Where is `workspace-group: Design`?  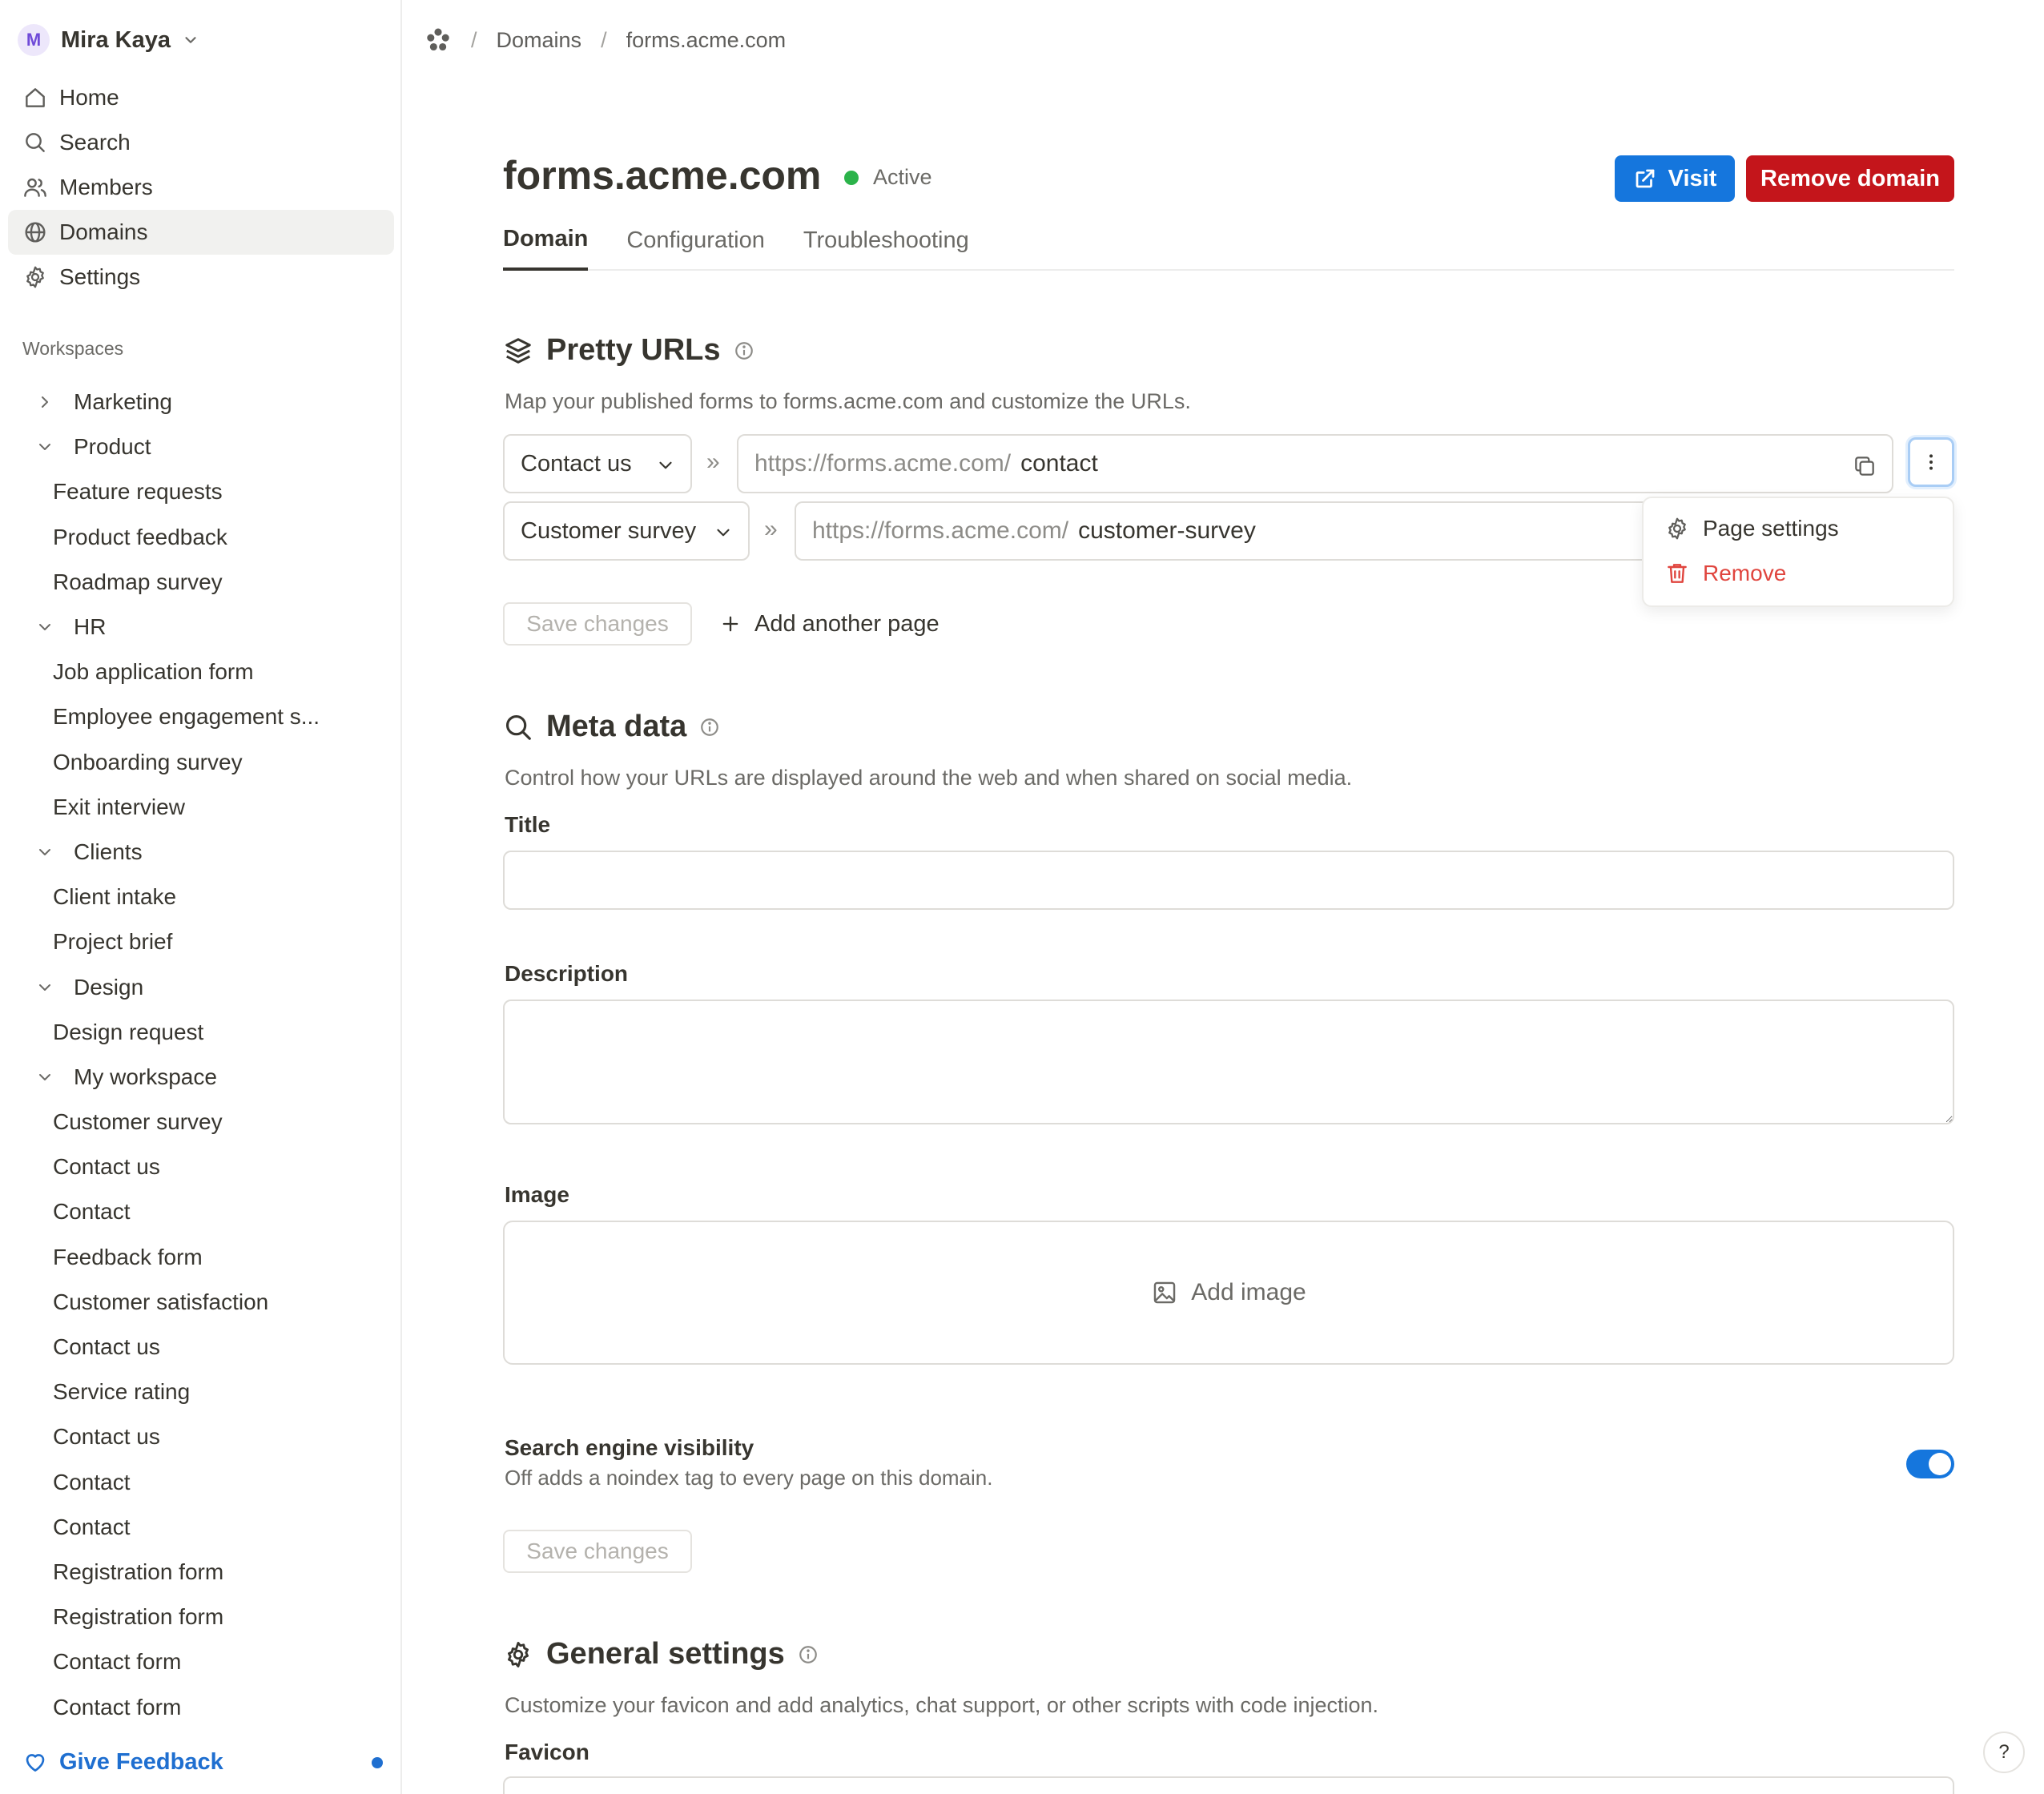
workspace-group: Design is located at coordinates (200, 986).